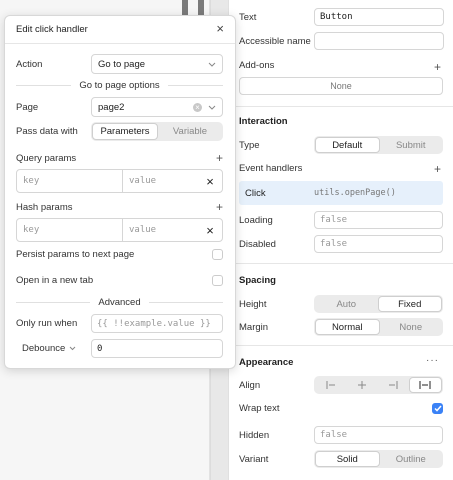 This screenshot has height=480, width=453. I want to click on variant-toggle: Solid Outline, so click(378, 459).